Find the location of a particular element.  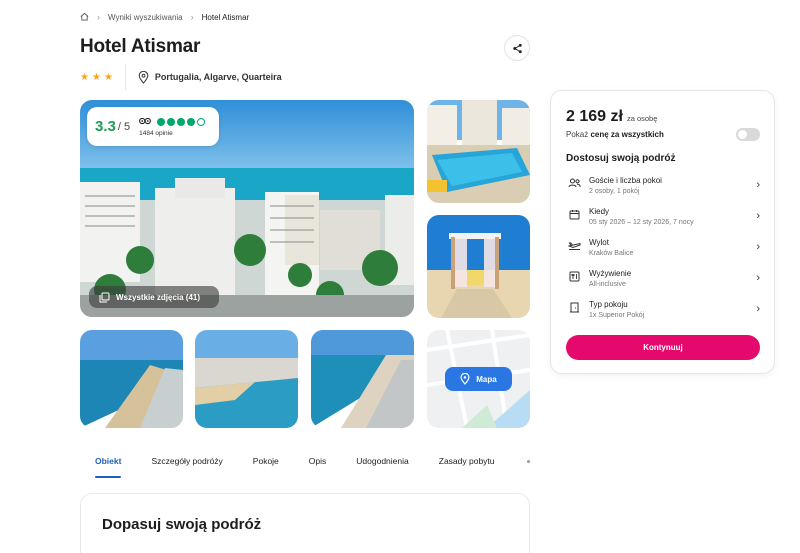

continue-button: Kontynuuj is located at coordinates (663, 347).